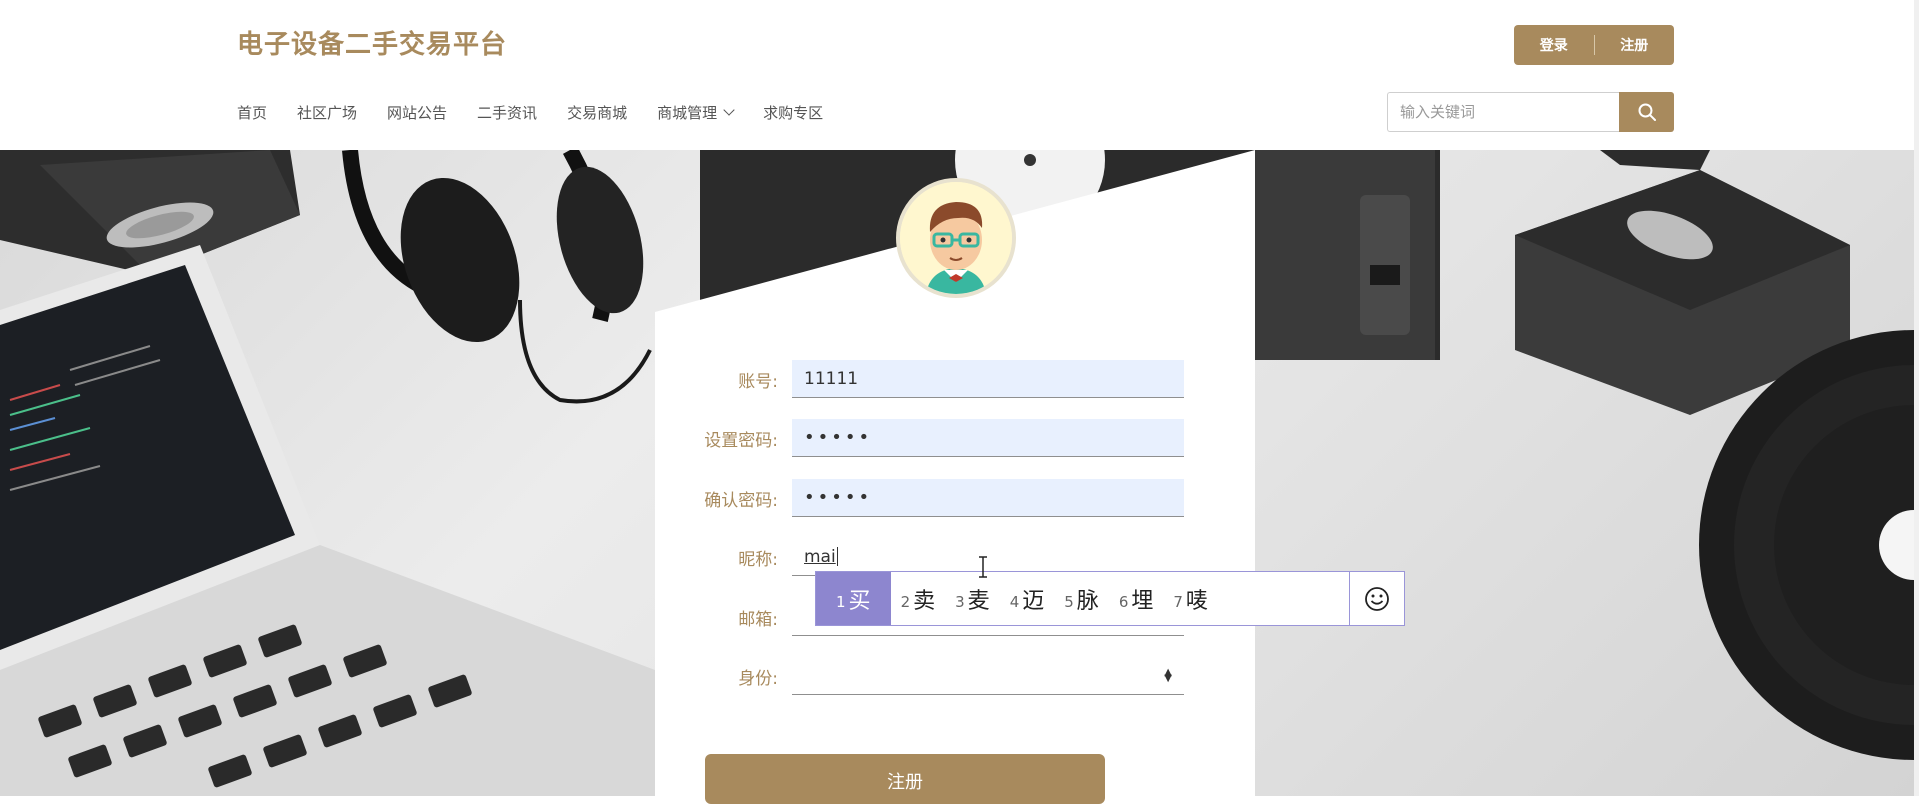 The width and height of the screenshot is (1919, 804). What do you see at coordinates (983, 567) in the screenshot?
I see `text-cursor-icon` at bounding box center [983, 567].